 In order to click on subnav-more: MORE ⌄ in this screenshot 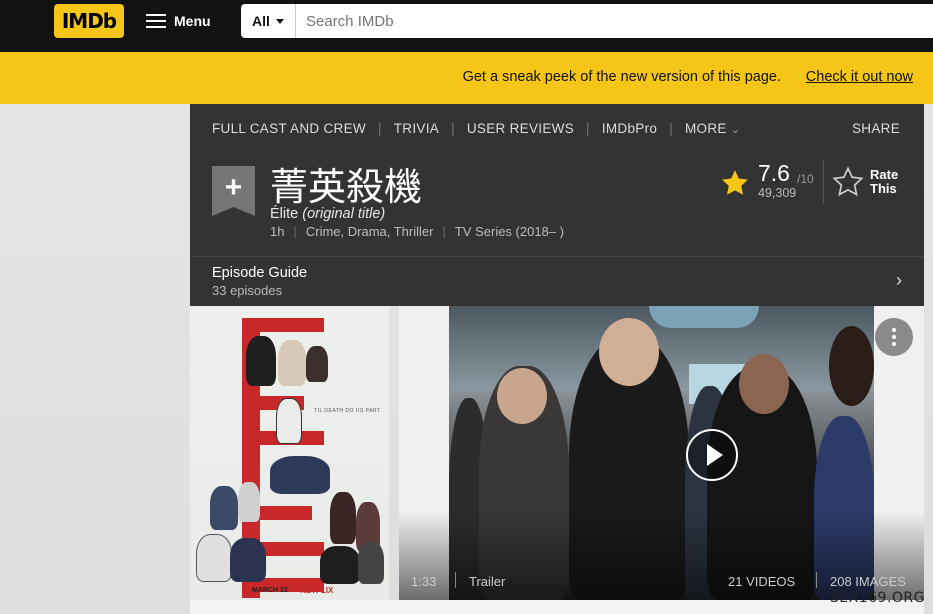, I will do `click(712, 128)`.